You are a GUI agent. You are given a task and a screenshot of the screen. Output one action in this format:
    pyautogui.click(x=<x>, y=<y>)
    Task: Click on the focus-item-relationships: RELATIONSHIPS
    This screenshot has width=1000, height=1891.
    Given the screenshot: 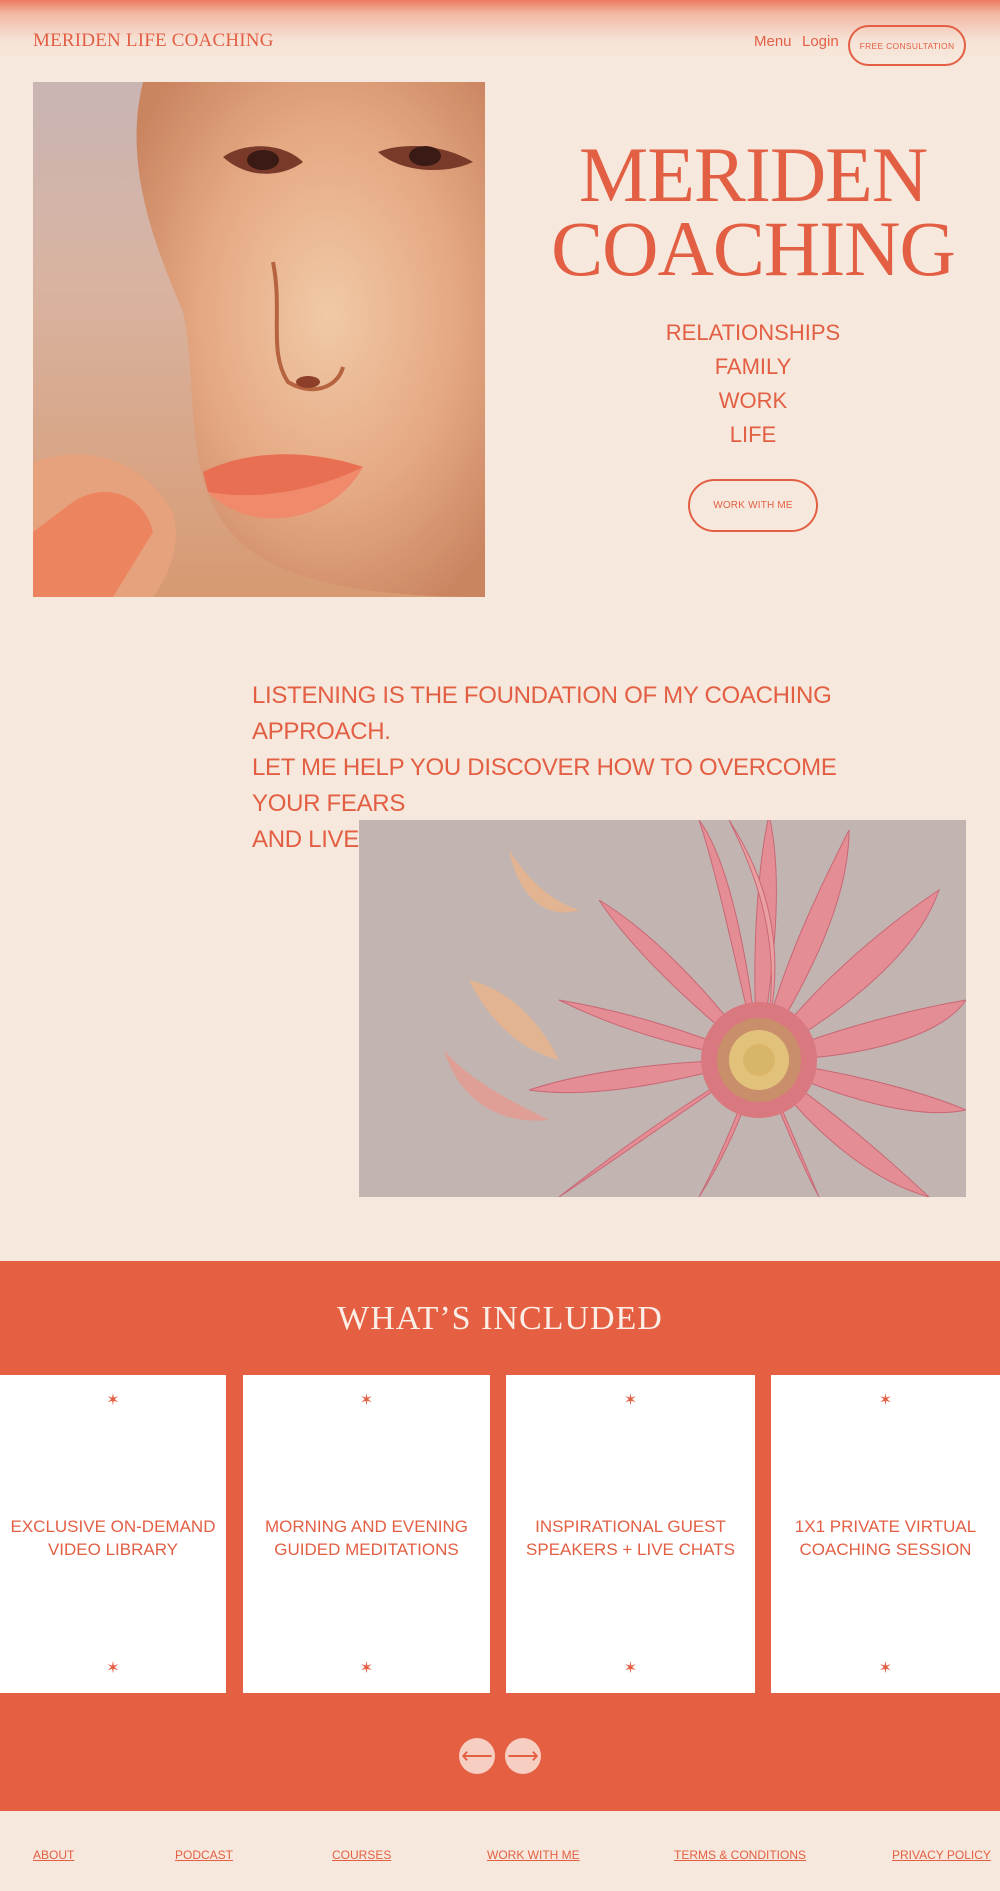 What is the action you would take?
    pyautogui.click(x=753, y=332)
    